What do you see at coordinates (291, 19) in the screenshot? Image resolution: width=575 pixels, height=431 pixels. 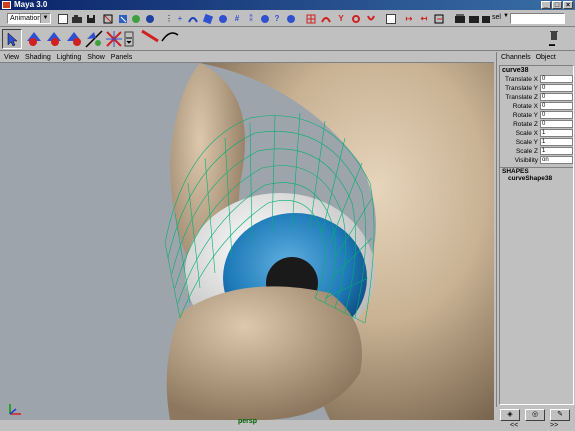 I see `locator-icon` at bounding box center [291, 19].